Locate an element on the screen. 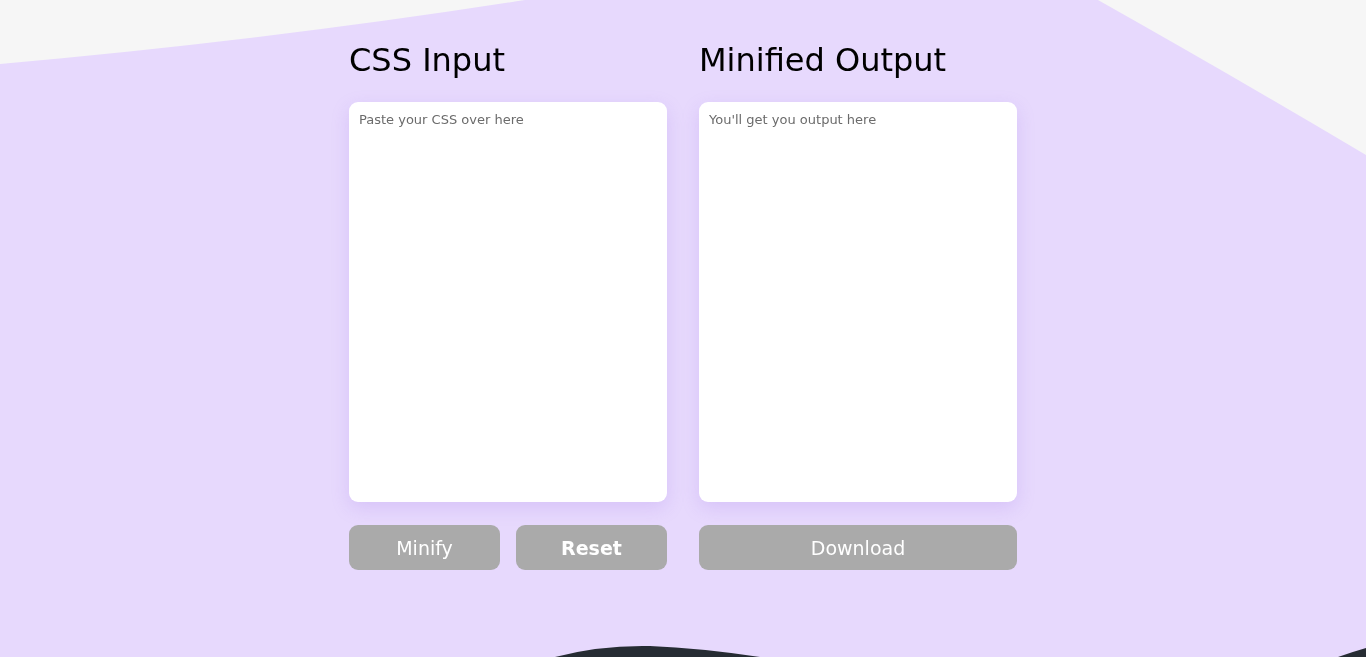 This screenshot has height=657, width=1366. panel-title: Minified Output is located at coordinates (823, 60).